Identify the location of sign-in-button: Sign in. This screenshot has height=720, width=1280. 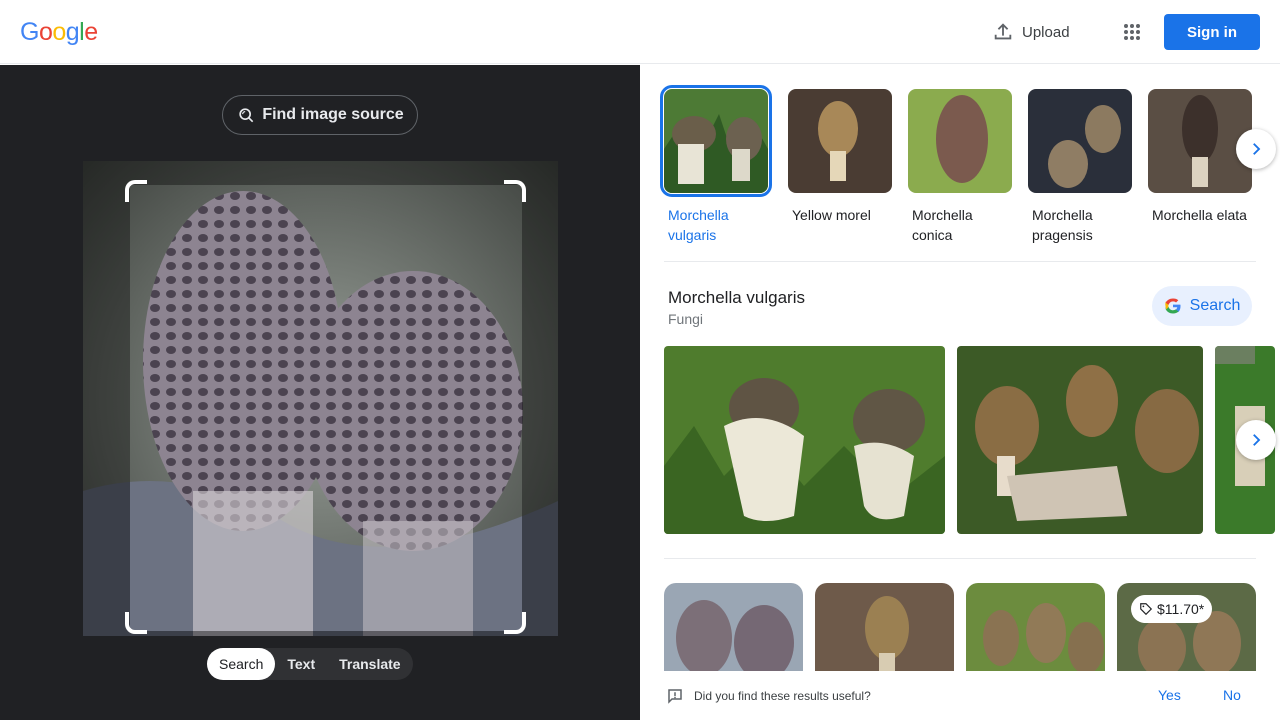
(1212, 32).